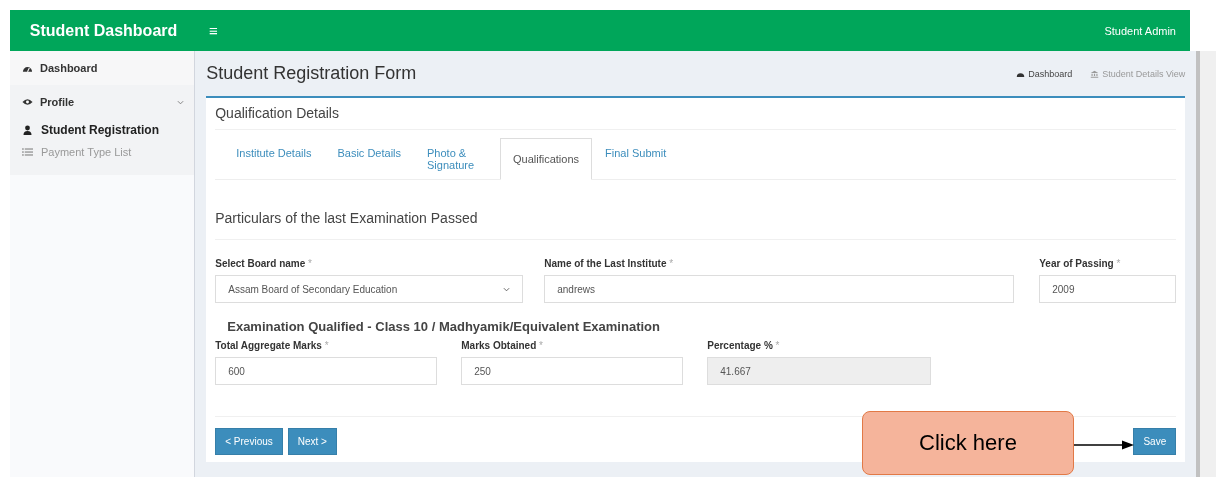 This screenshot has height=477, width=1216. Describe the element at coordinates (1206, 264) in the screenshot. I see `scrollbar` at that location.